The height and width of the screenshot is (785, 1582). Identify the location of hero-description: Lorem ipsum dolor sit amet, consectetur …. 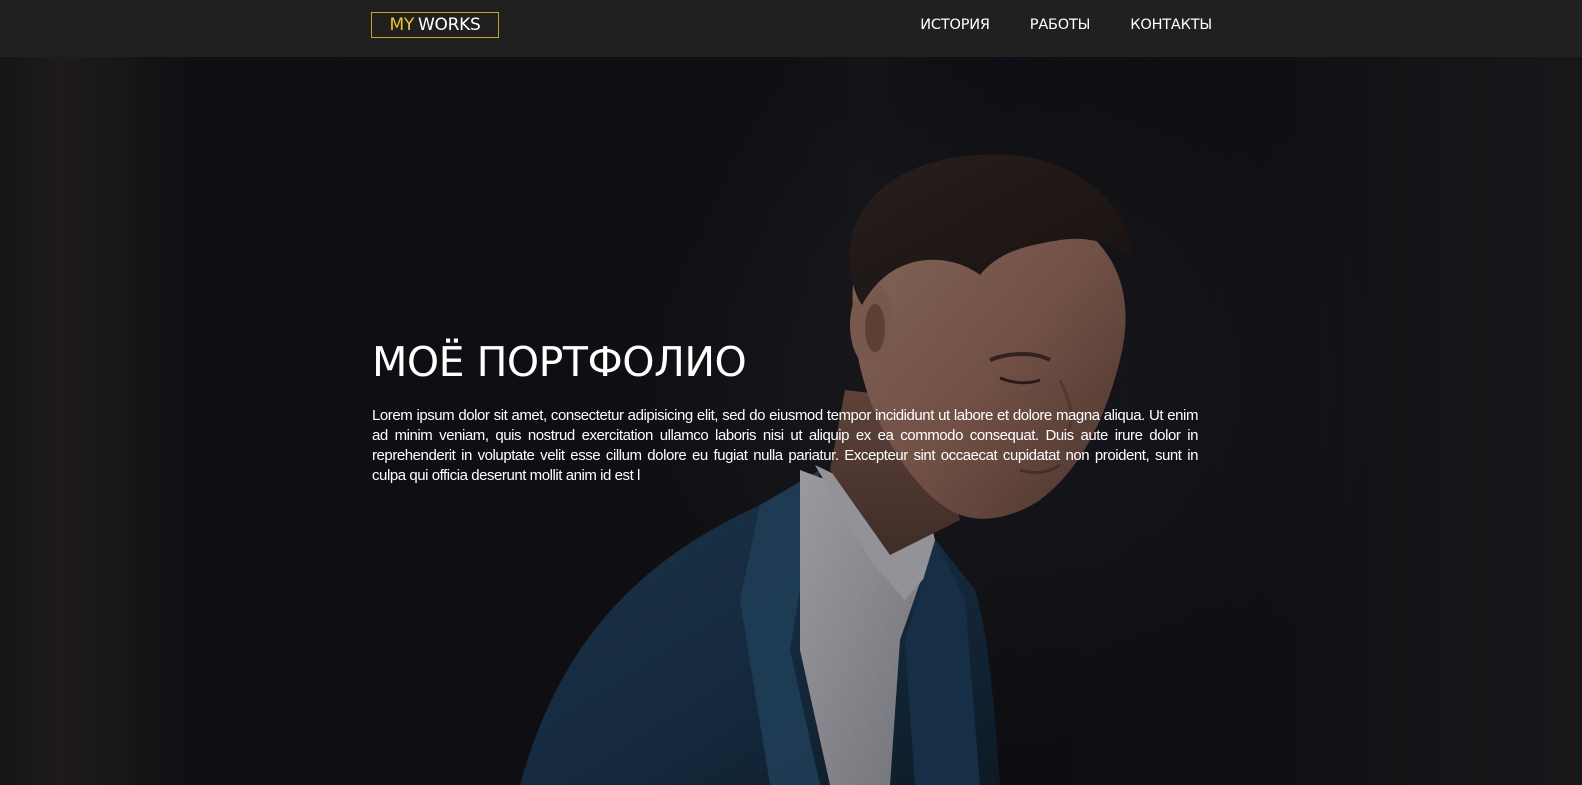
(785, 445).